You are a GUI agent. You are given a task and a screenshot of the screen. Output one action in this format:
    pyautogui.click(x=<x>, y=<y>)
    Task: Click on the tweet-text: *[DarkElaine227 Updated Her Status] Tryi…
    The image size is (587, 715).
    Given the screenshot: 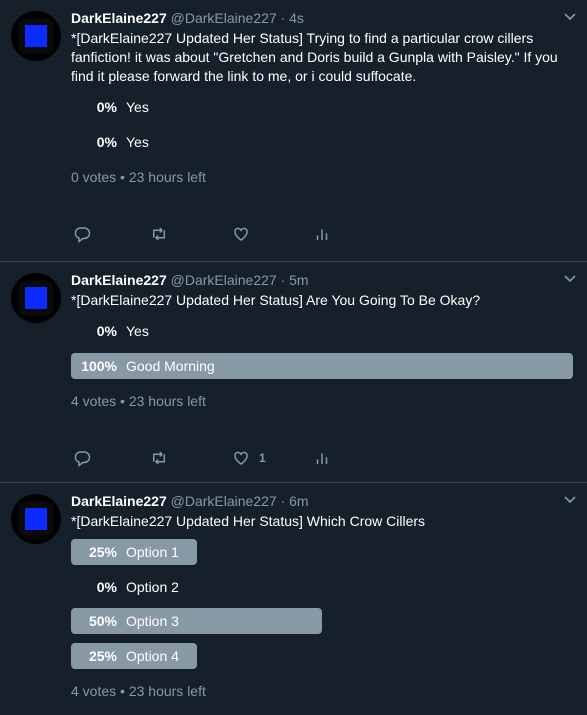 What is the action you would take?
    pyautogui.click(x=314, y=57)
    